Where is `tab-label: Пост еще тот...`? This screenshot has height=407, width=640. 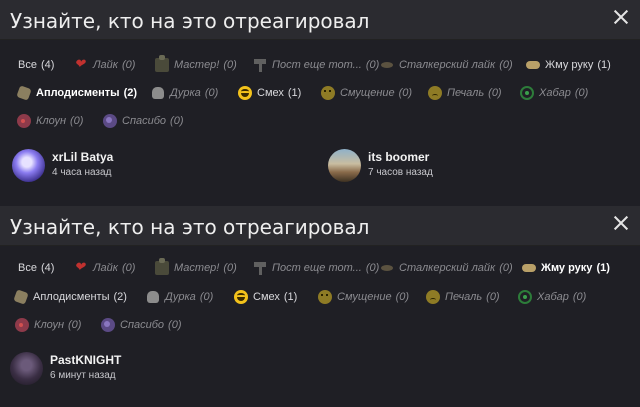 tab-label: Пост еще тот... is located at coordinates (317, 65).